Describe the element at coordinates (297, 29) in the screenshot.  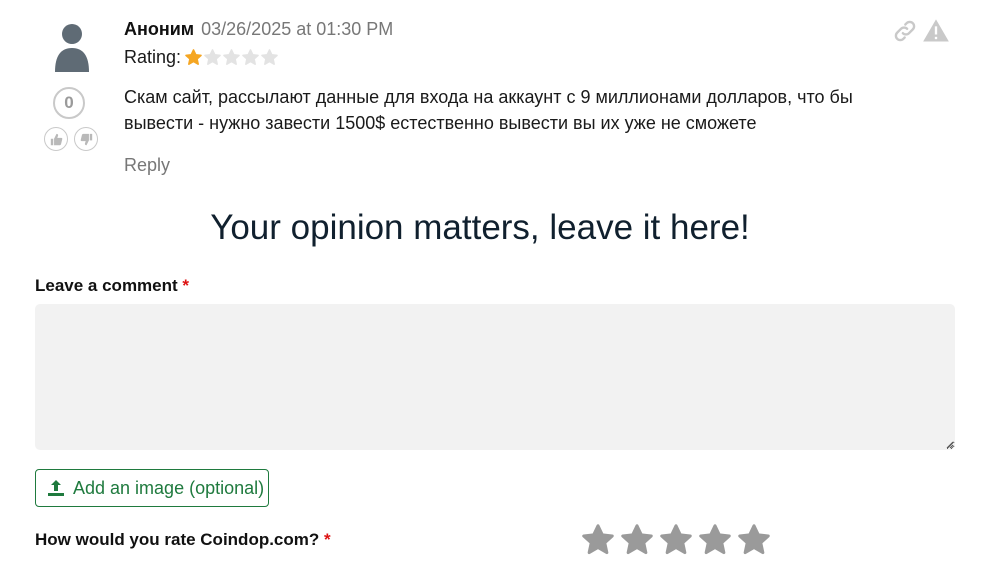
I see `review-date: 03/26/2025 at 01:30 PM` at that location.